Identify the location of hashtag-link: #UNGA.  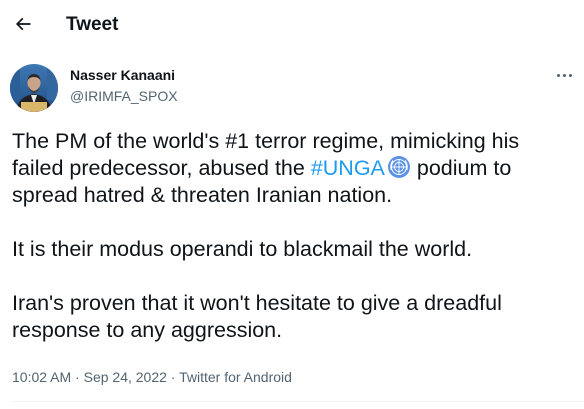
(348, 168).